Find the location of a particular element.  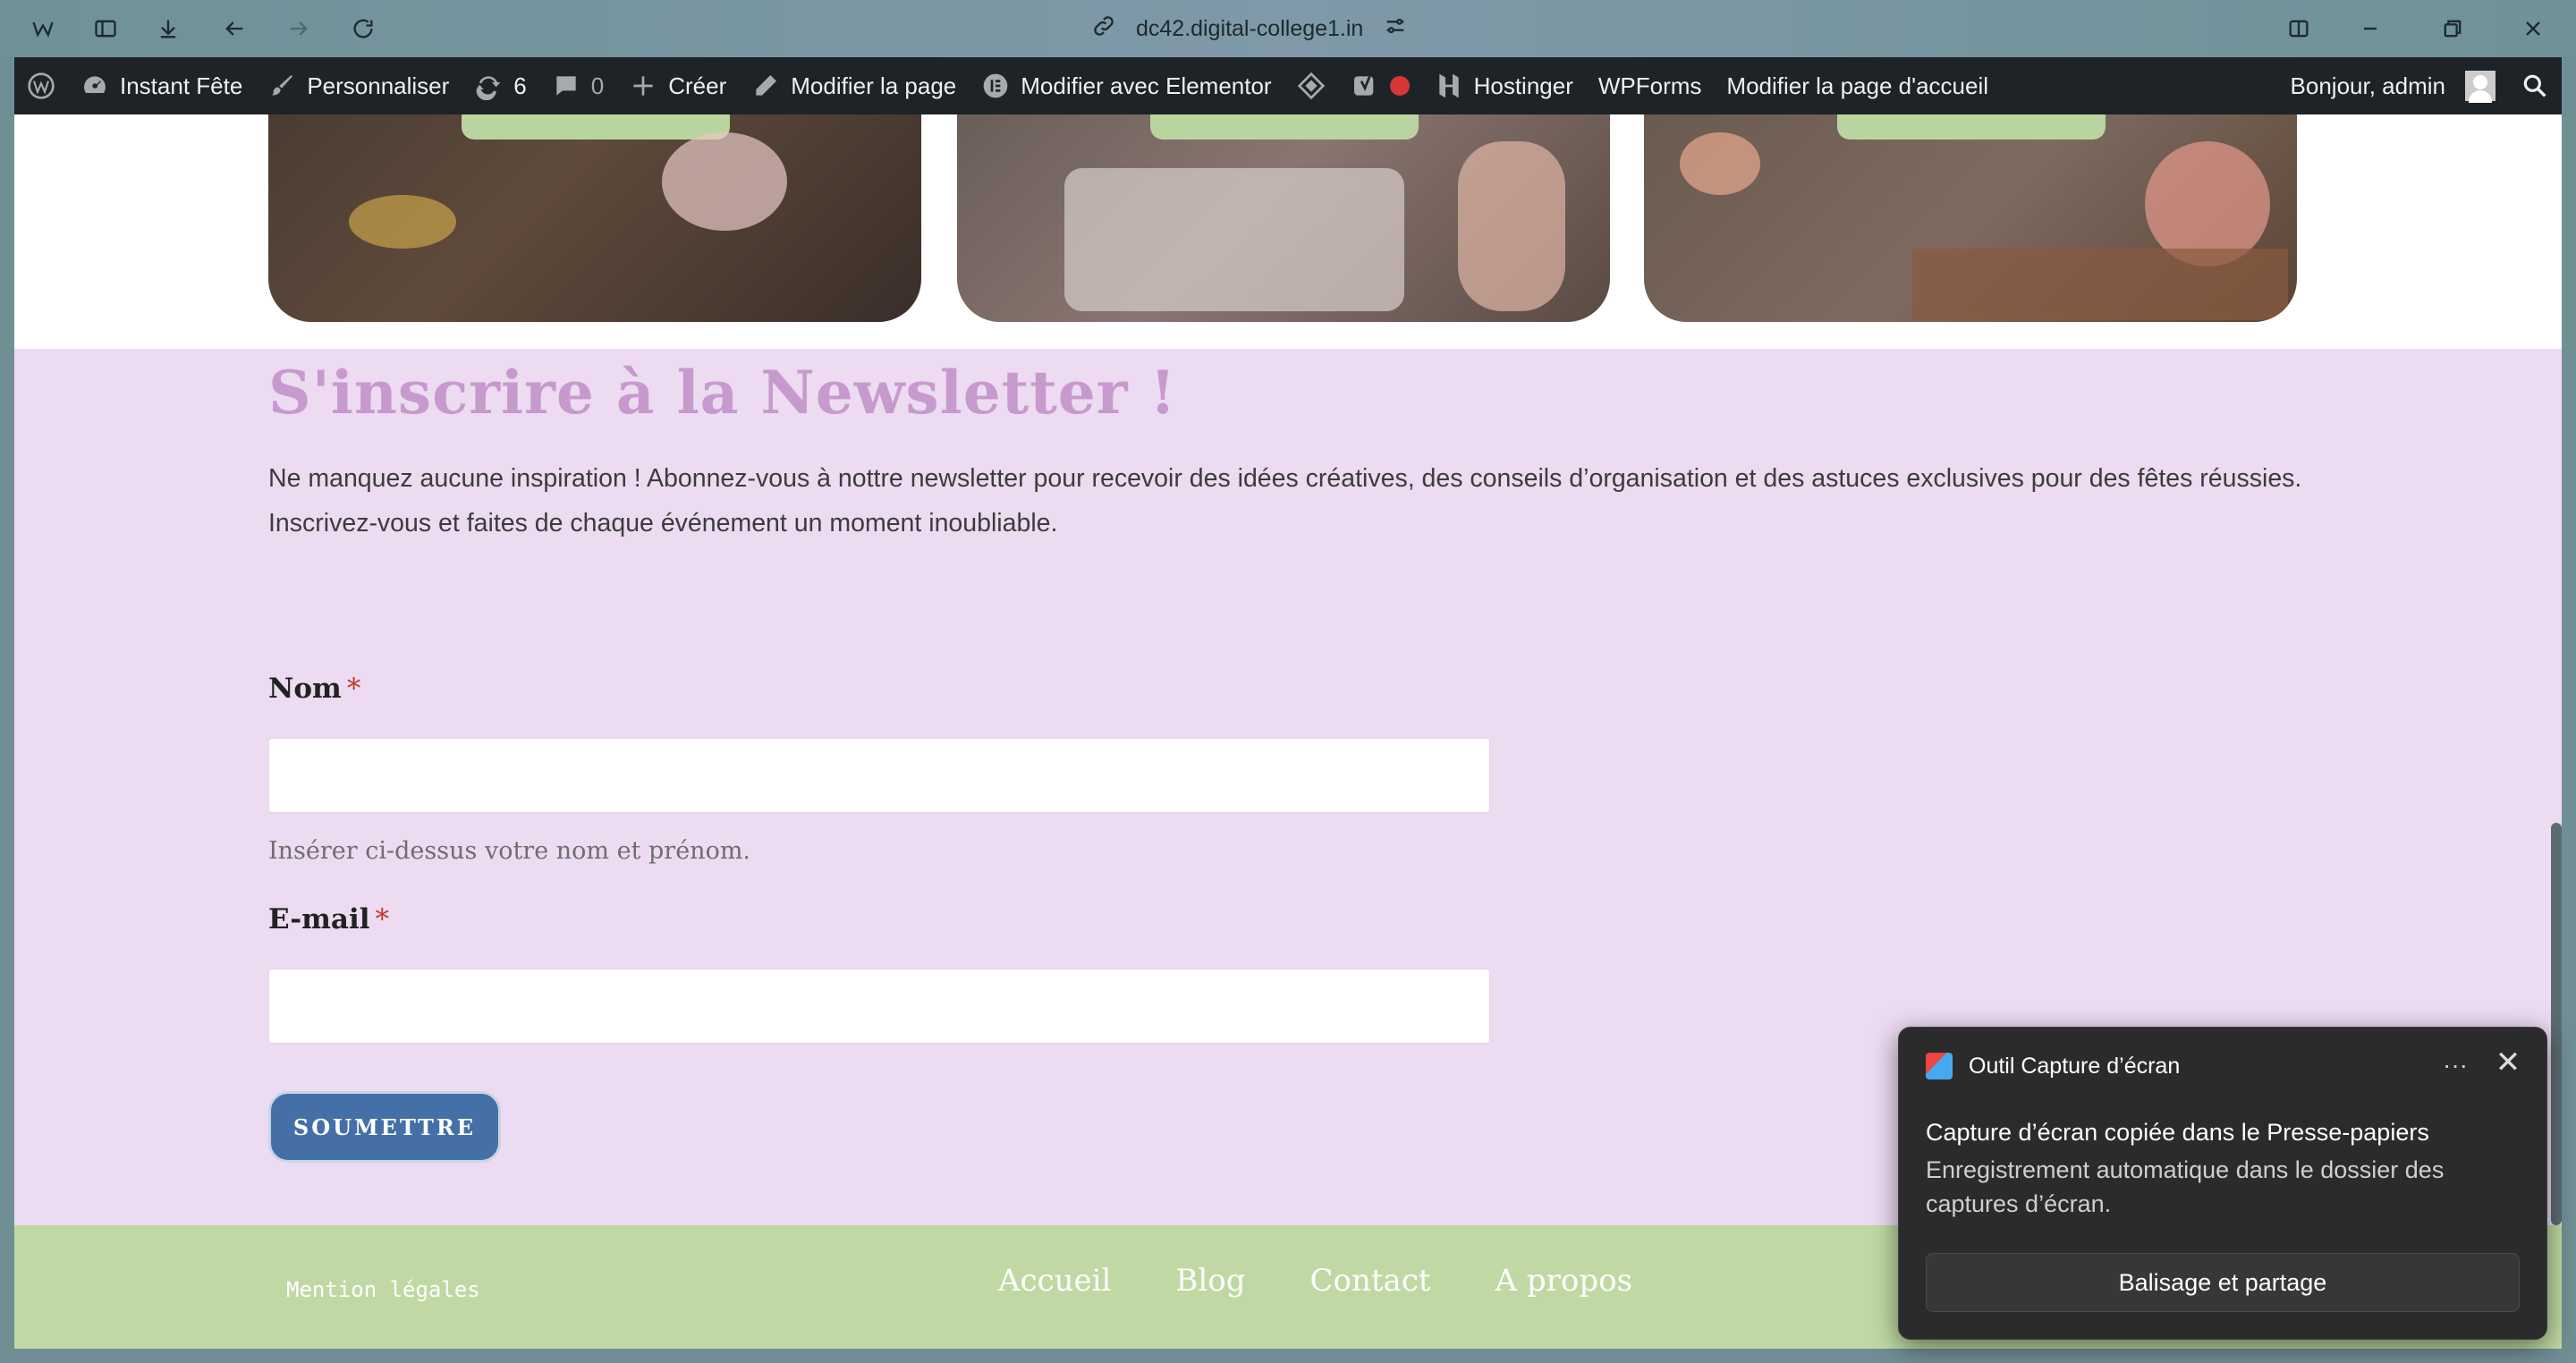

tablecloth-shape is located at coordinates (1234, 239).